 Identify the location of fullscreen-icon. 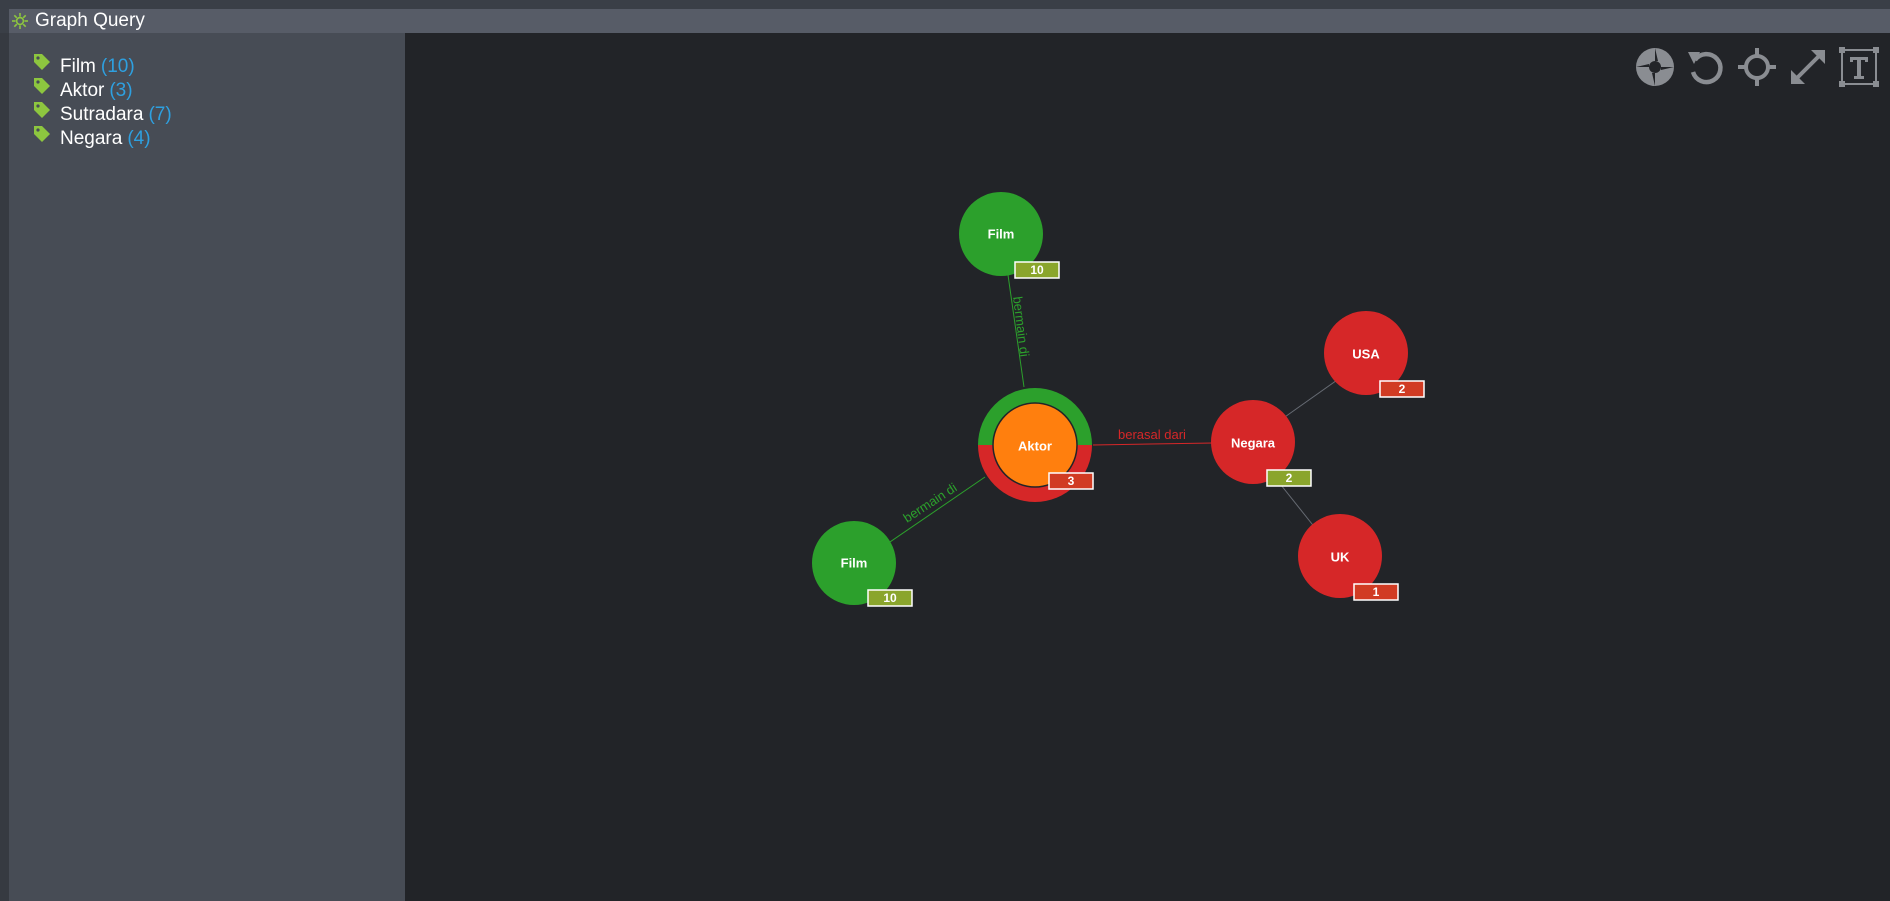
(1808, 67).